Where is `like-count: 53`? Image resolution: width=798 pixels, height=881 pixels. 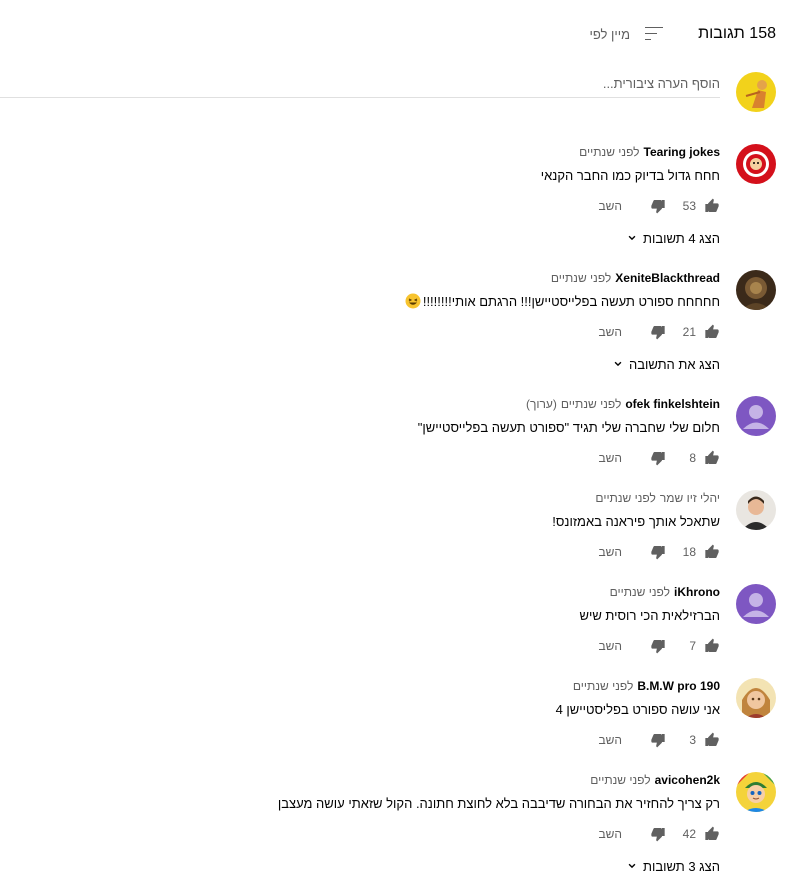
like-count: 53 is located at coordinates (689, 206).